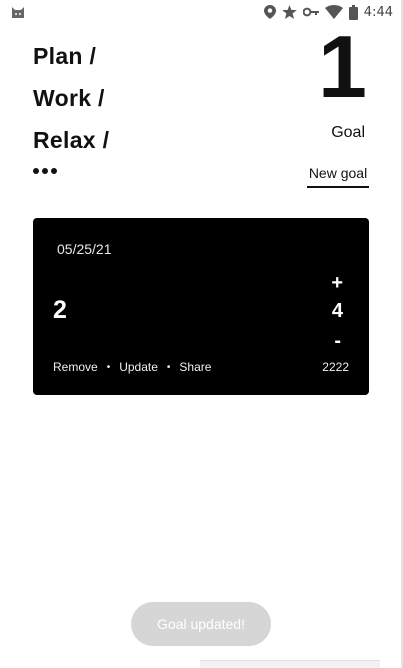 Image resolution: width=403 pixels, height=668 pixels. Describe the element at coordinates (60, 310) in the screenshot. I see `card-value: 2` at that location.